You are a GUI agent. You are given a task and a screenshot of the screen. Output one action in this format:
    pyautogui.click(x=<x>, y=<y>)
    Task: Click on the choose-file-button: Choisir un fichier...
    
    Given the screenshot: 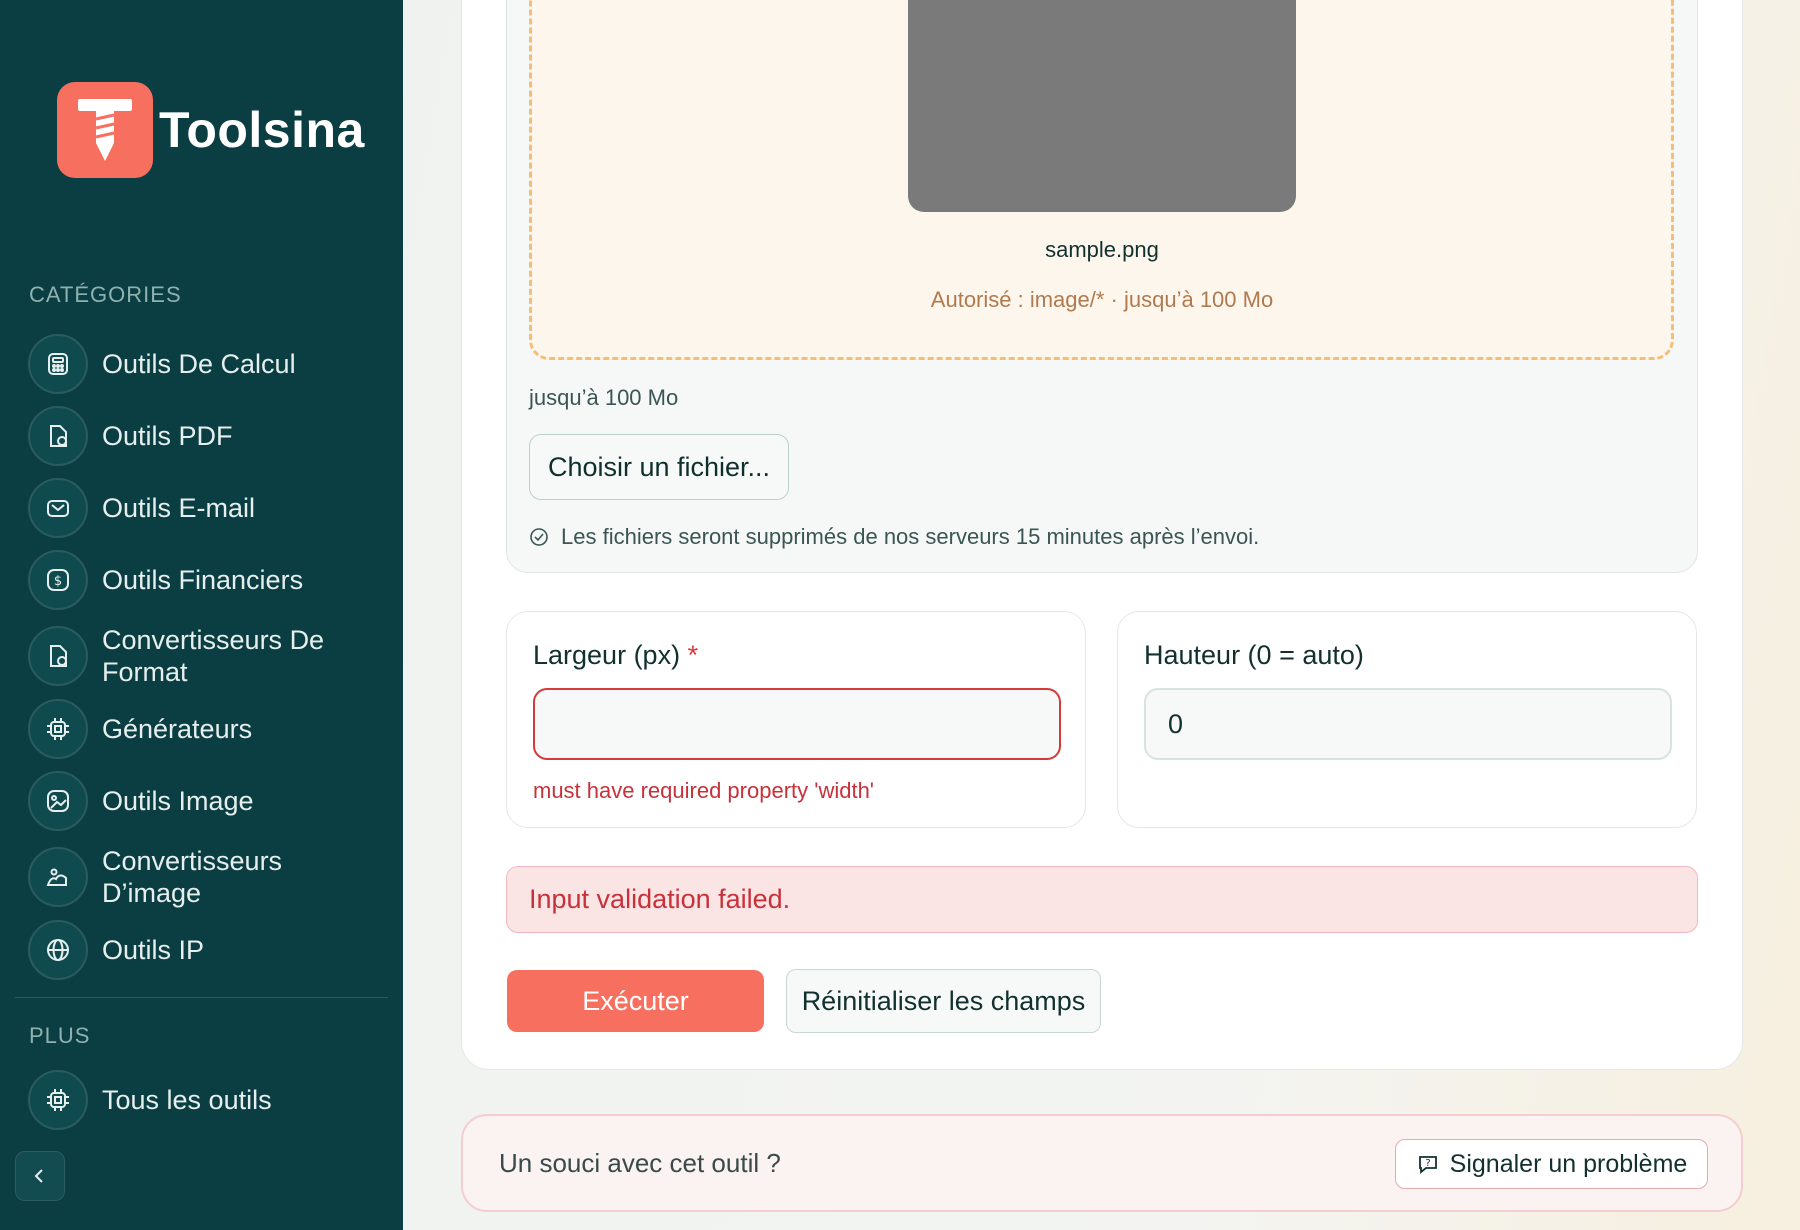 What is the action you would take?
    pyautogui.click(x=659, y=467)
    